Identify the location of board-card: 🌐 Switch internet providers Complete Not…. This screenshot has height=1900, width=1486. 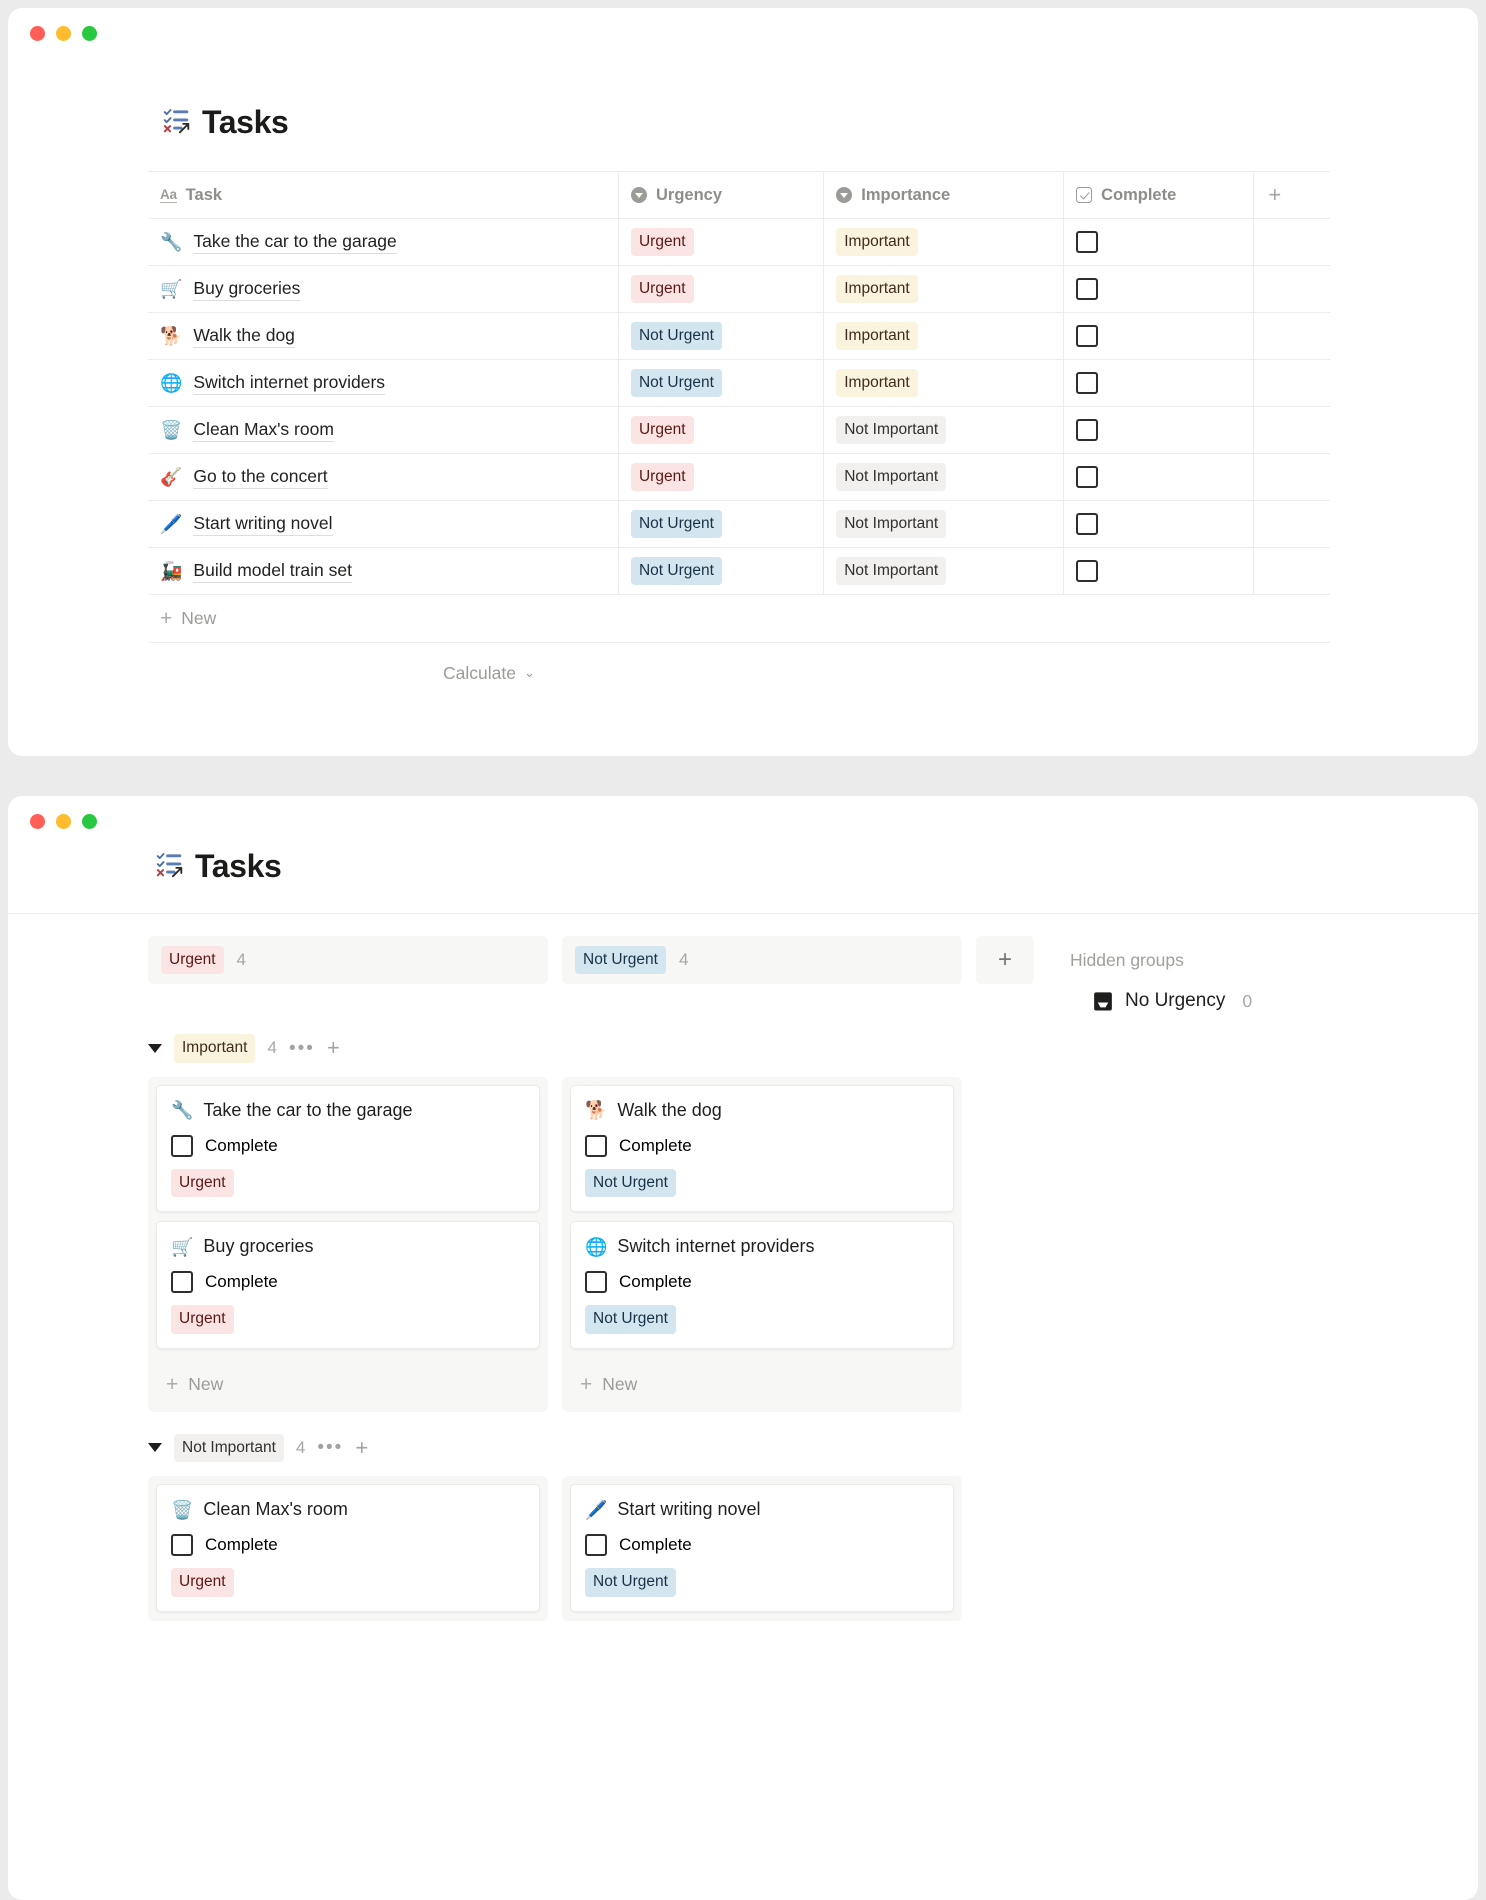
(762, 1285).